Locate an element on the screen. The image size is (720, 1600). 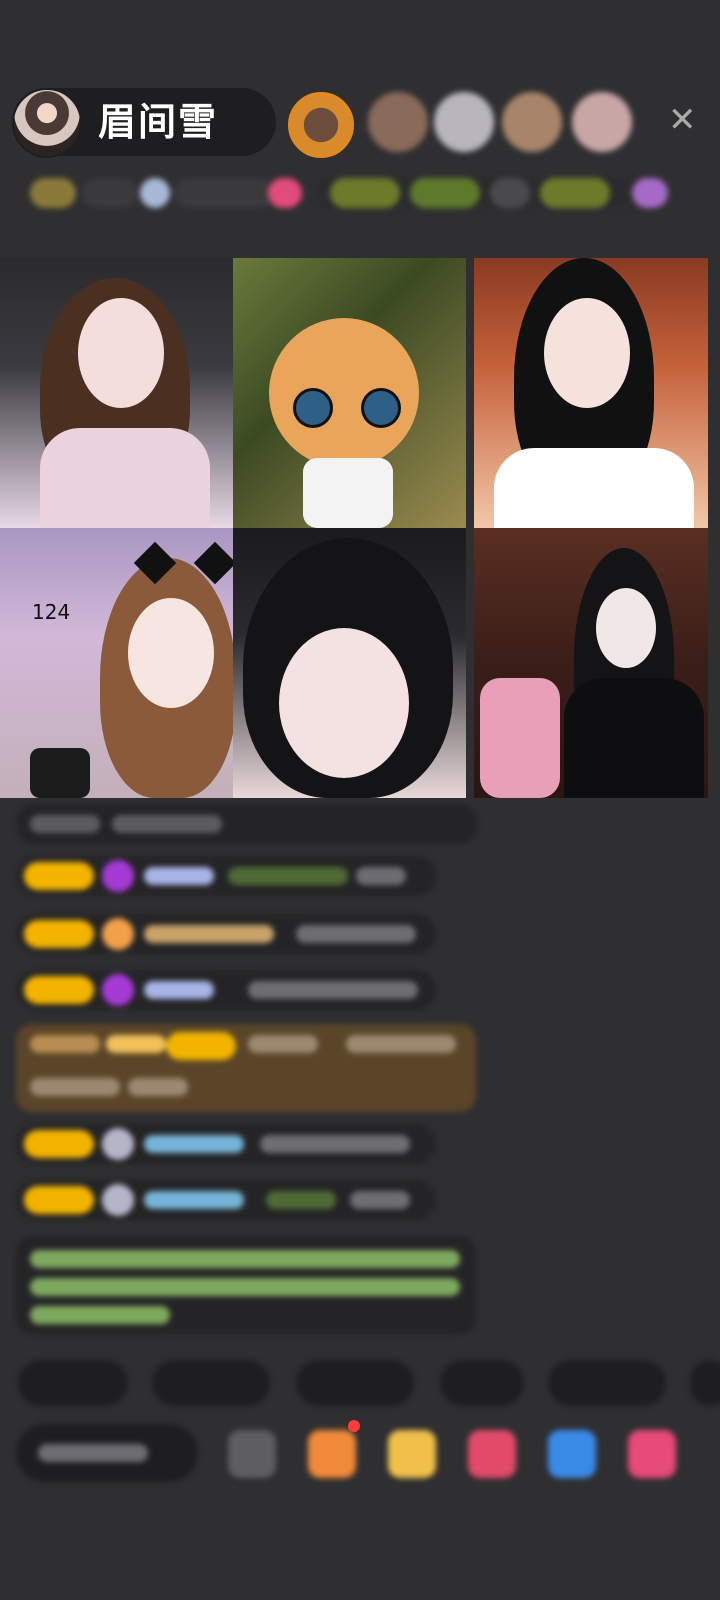
more-icon is located at coordinates (652, 1454).